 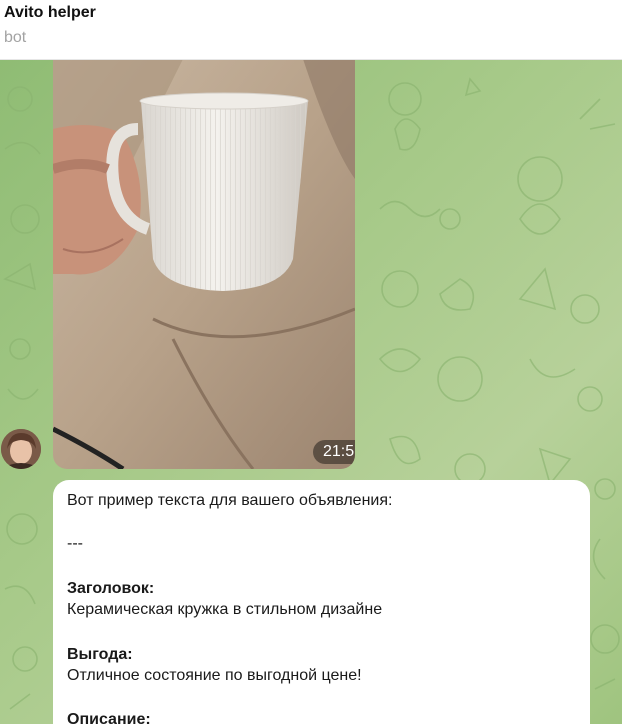 What do you see at coordinates (50, 13) in the screenshot?
I see `chat-title: Avito helper` at bounding box center [50, 13].